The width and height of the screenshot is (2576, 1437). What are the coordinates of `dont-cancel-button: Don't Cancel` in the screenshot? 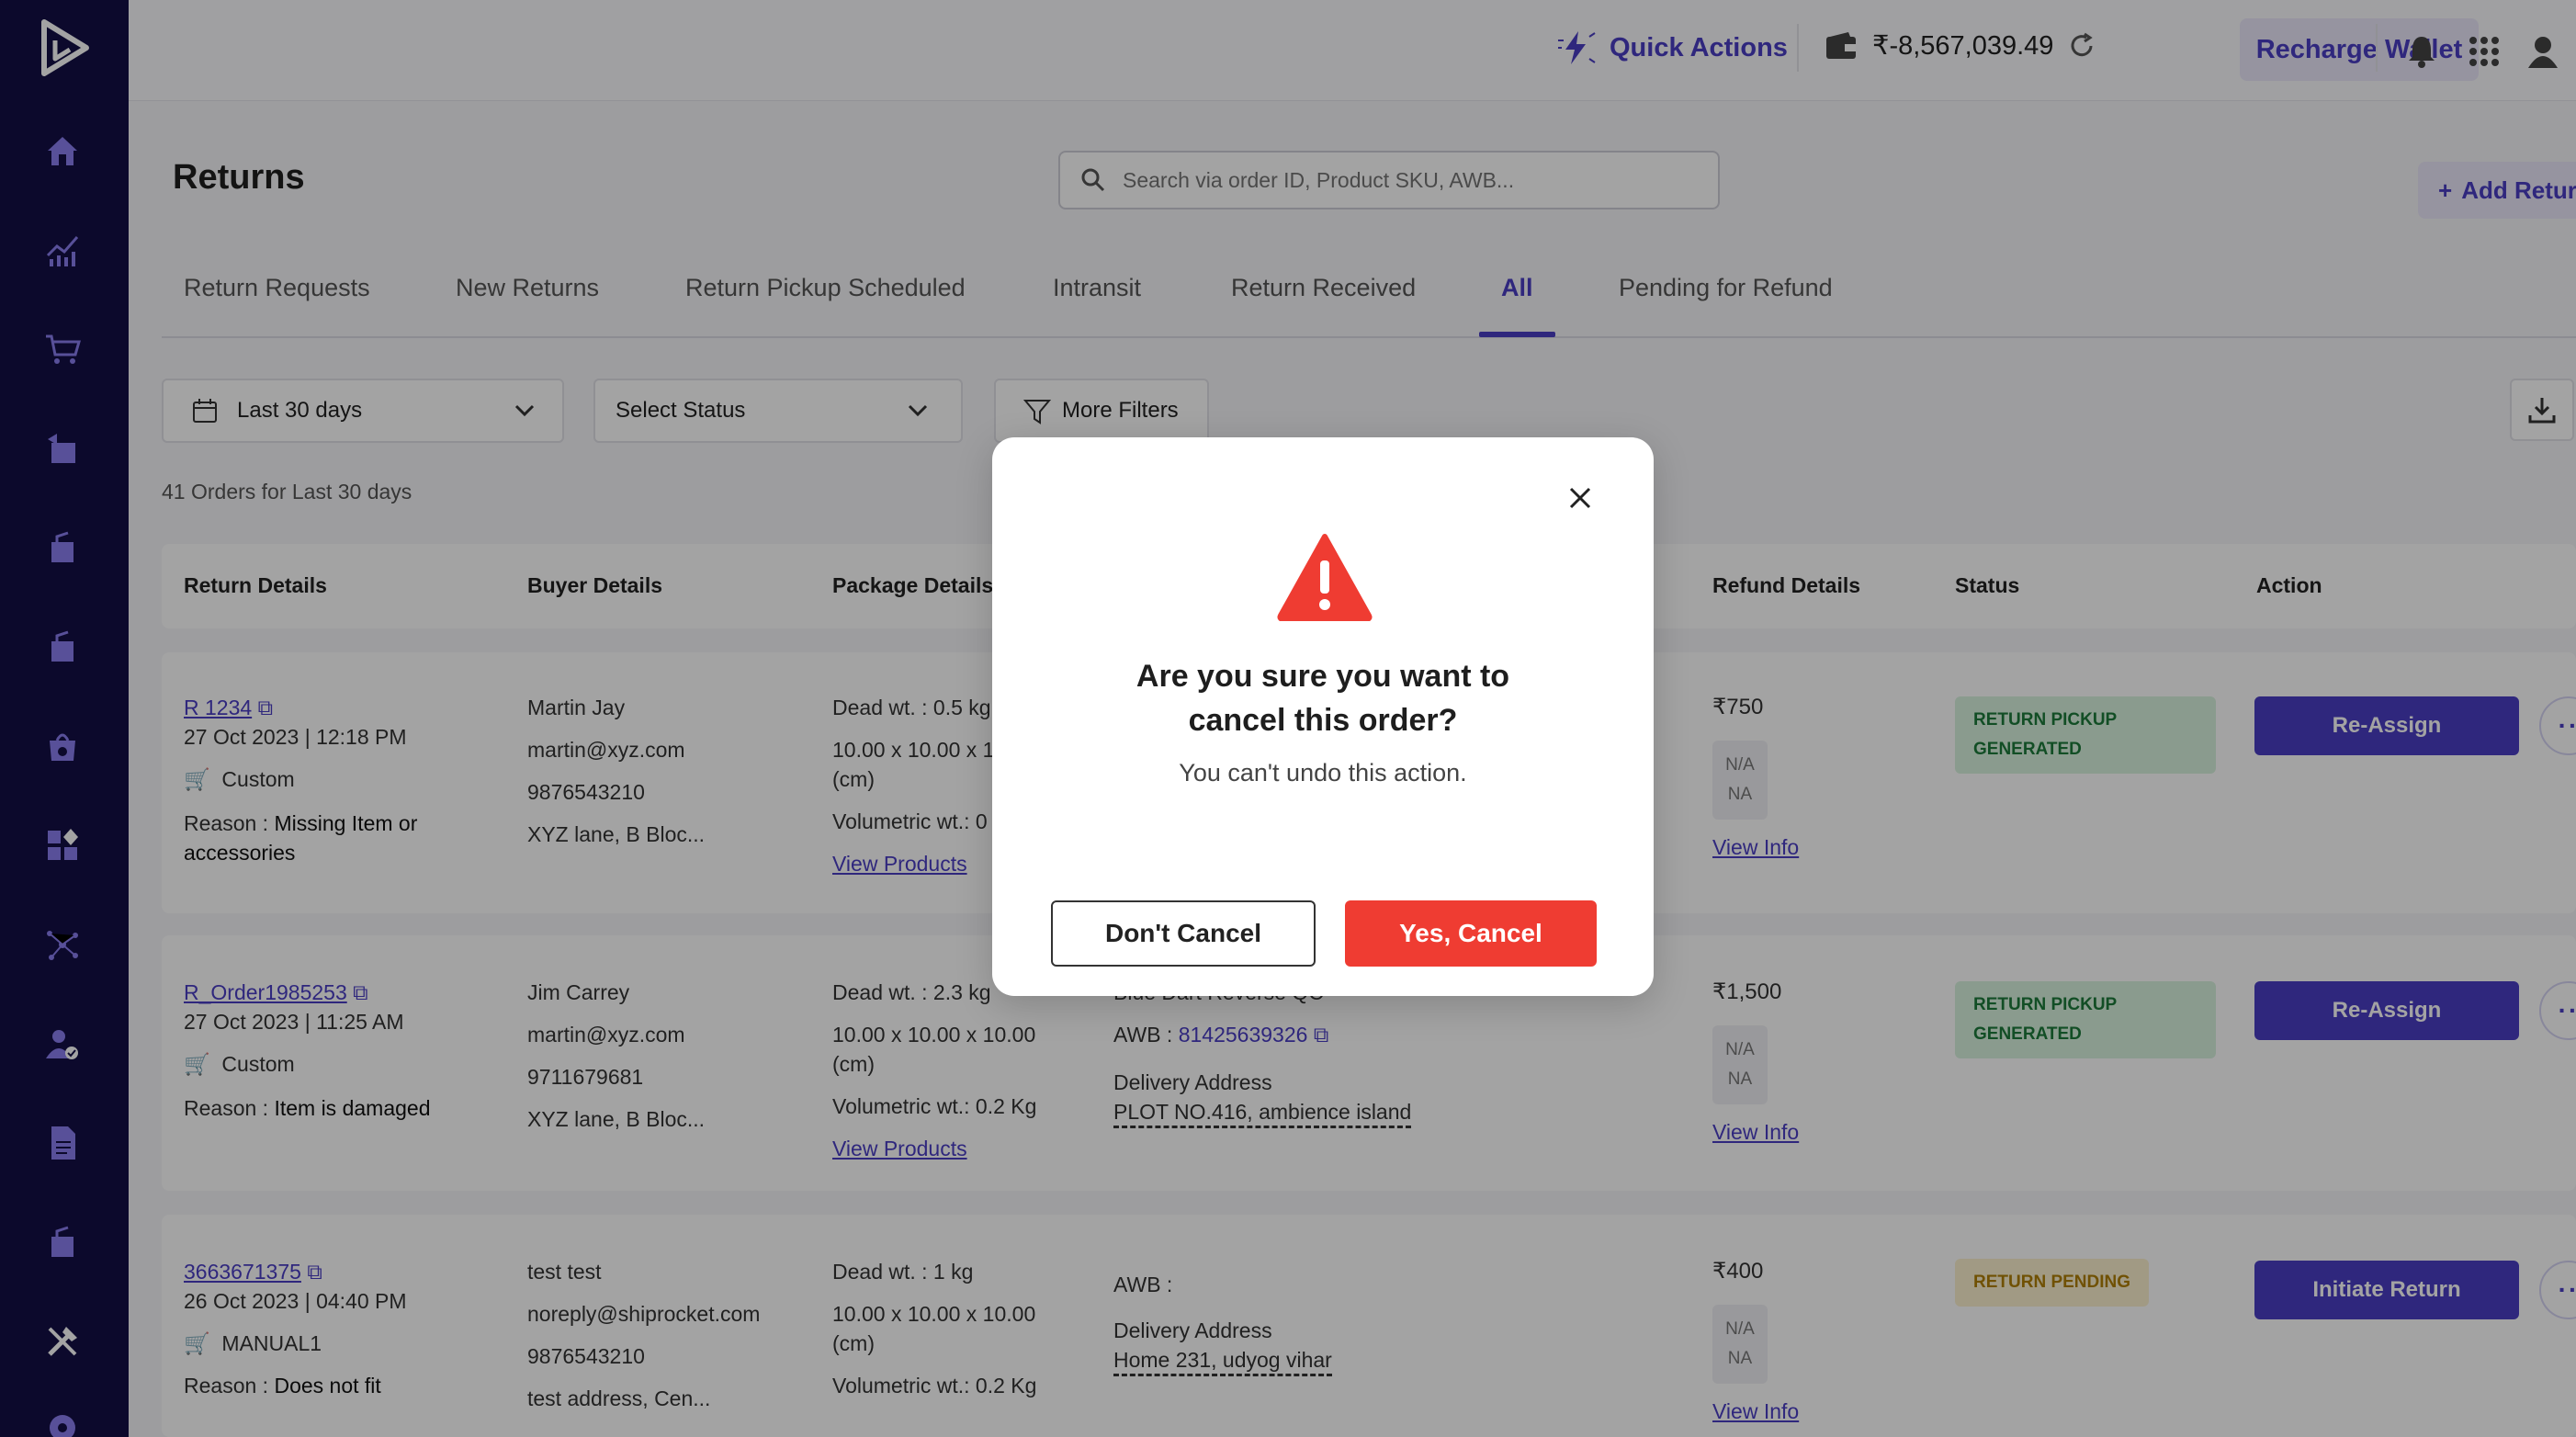 It's located at (1183, 933).